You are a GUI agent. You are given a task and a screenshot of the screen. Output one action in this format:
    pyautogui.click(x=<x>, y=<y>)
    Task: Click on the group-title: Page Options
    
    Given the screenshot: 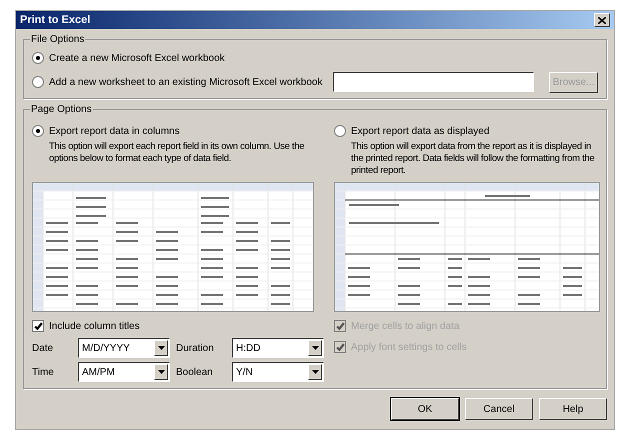 What is the action you would take?
    pyautogui.click(x=61, y=109)
    